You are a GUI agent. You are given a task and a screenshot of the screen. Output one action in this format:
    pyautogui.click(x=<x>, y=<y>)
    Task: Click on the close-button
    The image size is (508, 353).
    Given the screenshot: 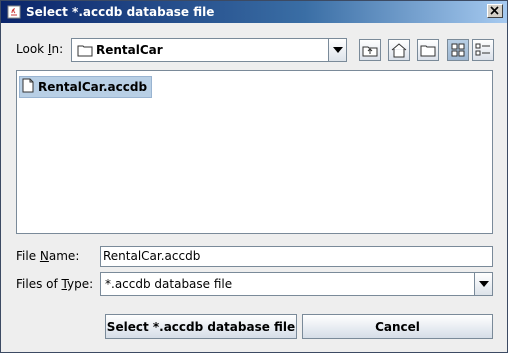 What is the action you would take?
    pyautogui.click(x=495, y=11)
    